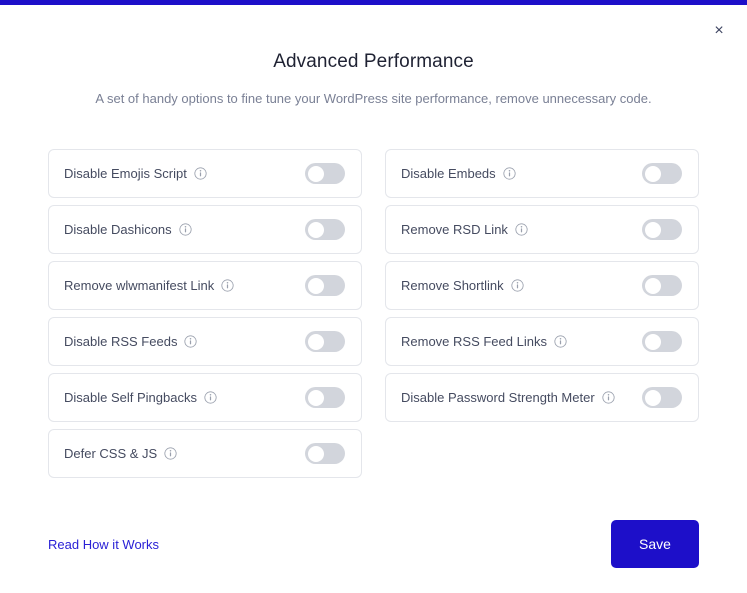 The width and height of the screenshot is (747, 593). I want to click on option-row-left: Disable Emojis Script, so click(135, 174).